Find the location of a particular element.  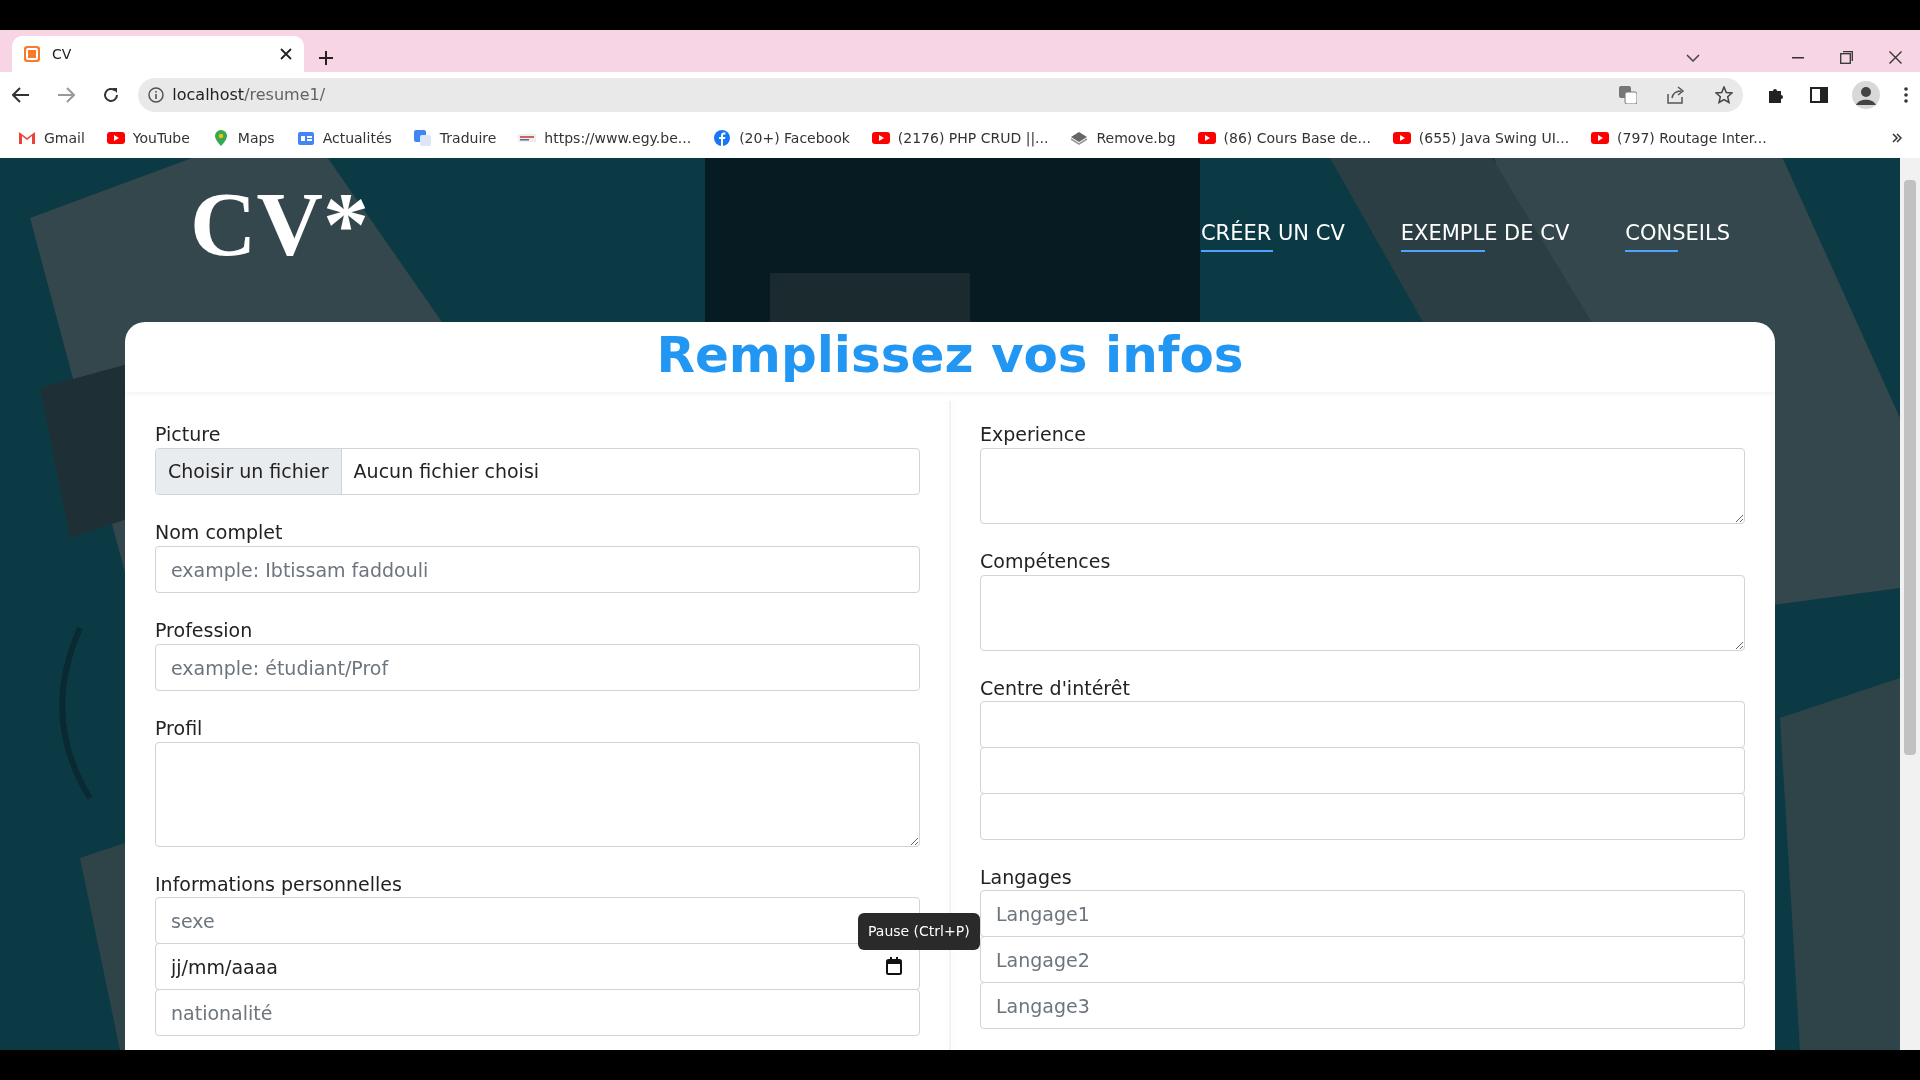

field-label: Profil is located at coordinates (179, 728).